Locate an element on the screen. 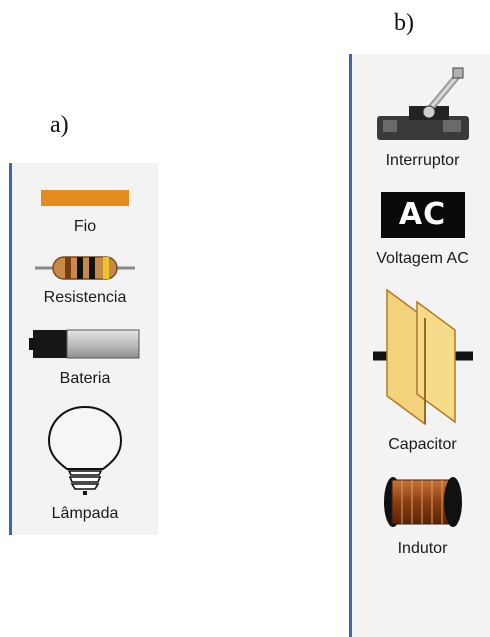  inductor-icon is located at coordinates (422, 502).